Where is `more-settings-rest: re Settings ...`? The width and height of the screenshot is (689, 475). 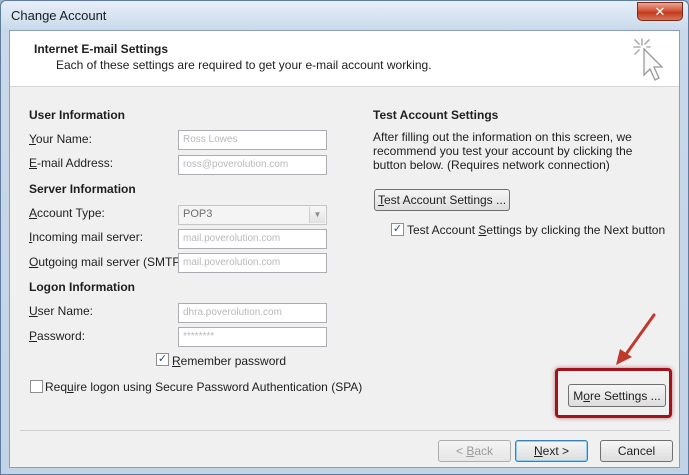
more-settings-rest: re Settings ... is located at coordinates (625, 395).